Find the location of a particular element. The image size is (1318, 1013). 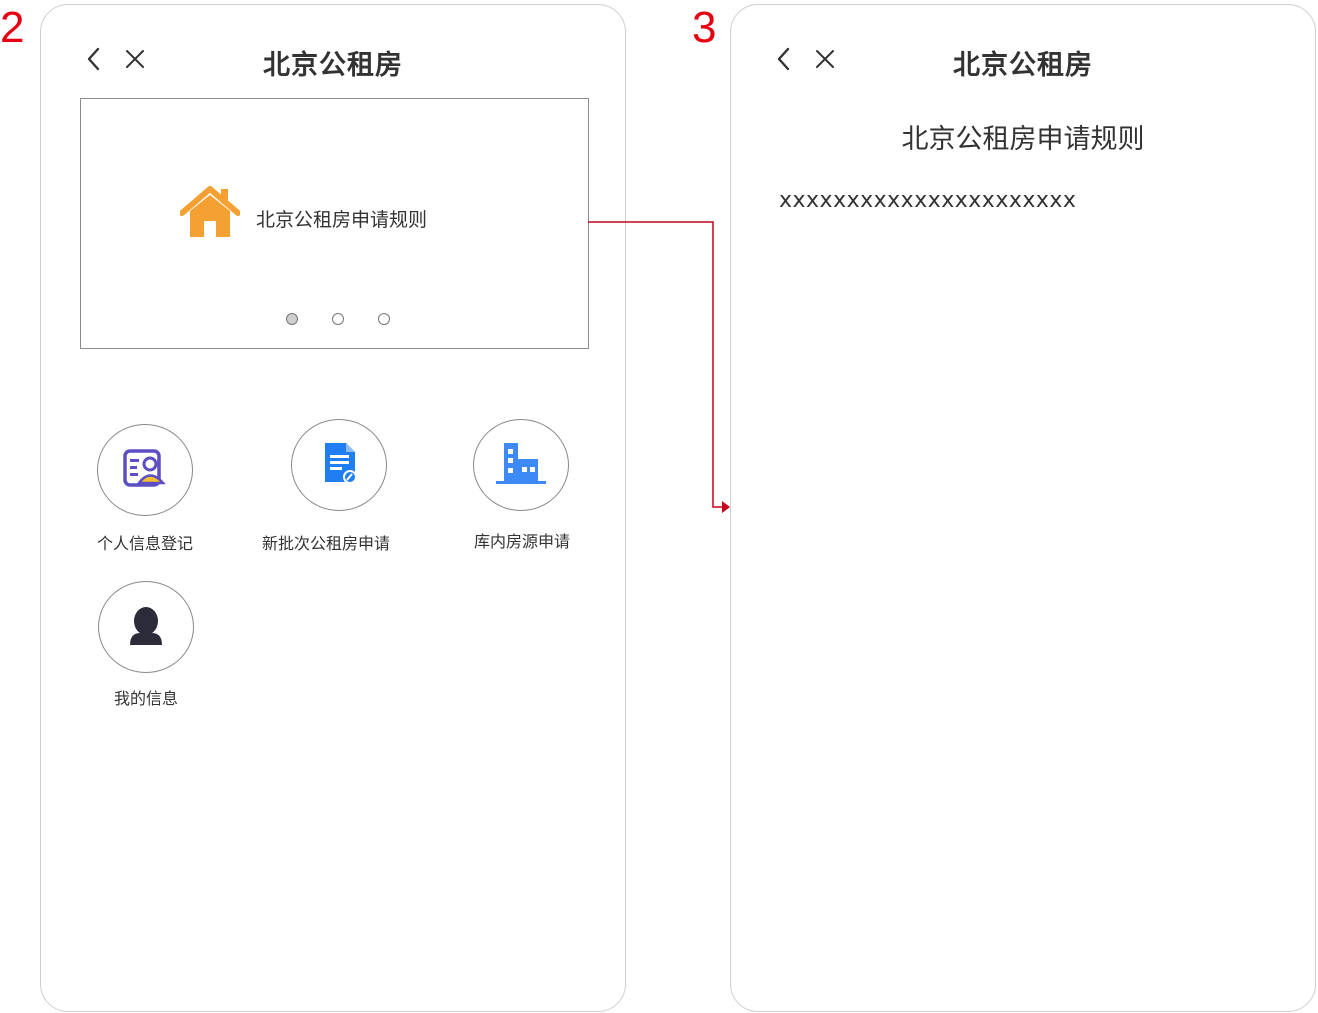

user-avatar-icon is located at coordinates (146, 627).